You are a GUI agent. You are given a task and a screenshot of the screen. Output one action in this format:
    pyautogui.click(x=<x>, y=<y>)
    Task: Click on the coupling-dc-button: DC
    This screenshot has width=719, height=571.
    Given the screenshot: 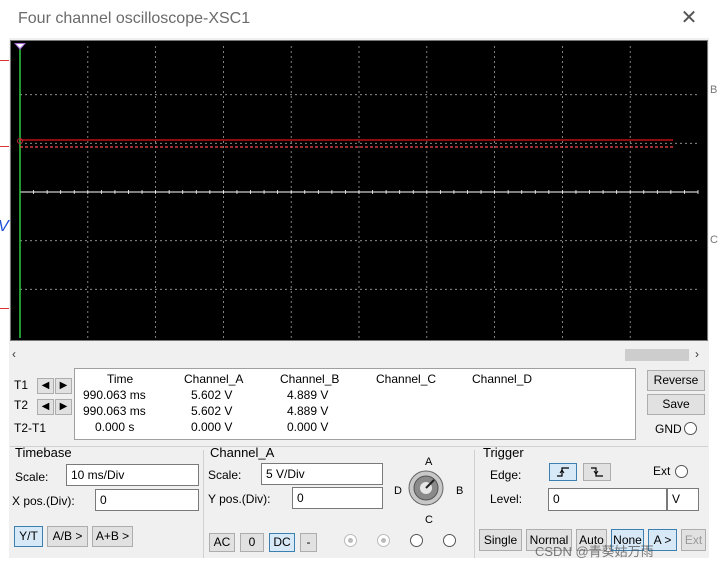 What is the action you would take?
    pyautogui.click(x=282, y=542)
    